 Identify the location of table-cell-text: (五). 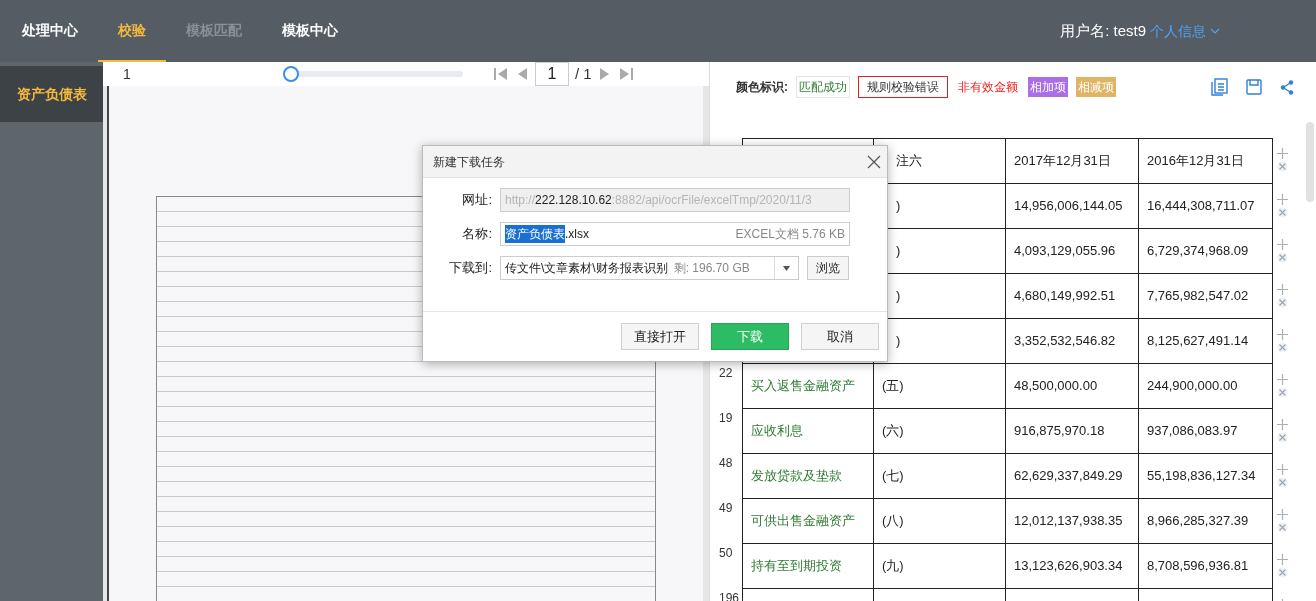
(893, 386).